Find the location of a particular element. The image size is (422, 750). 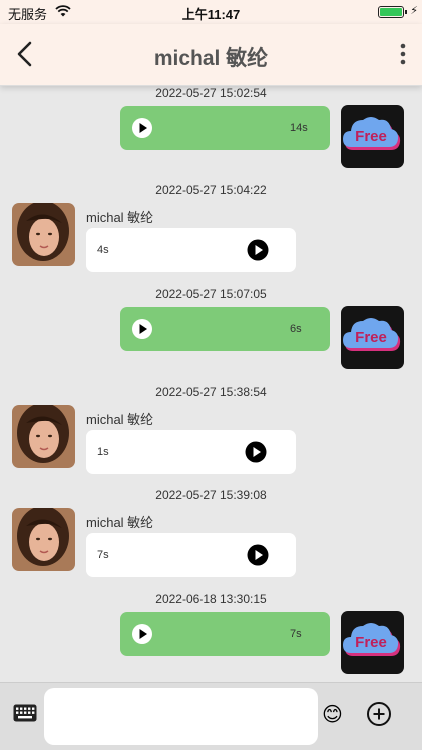

message-timestamp: 2022-05-27 15:02:54 is located at coordinates (211, 93).